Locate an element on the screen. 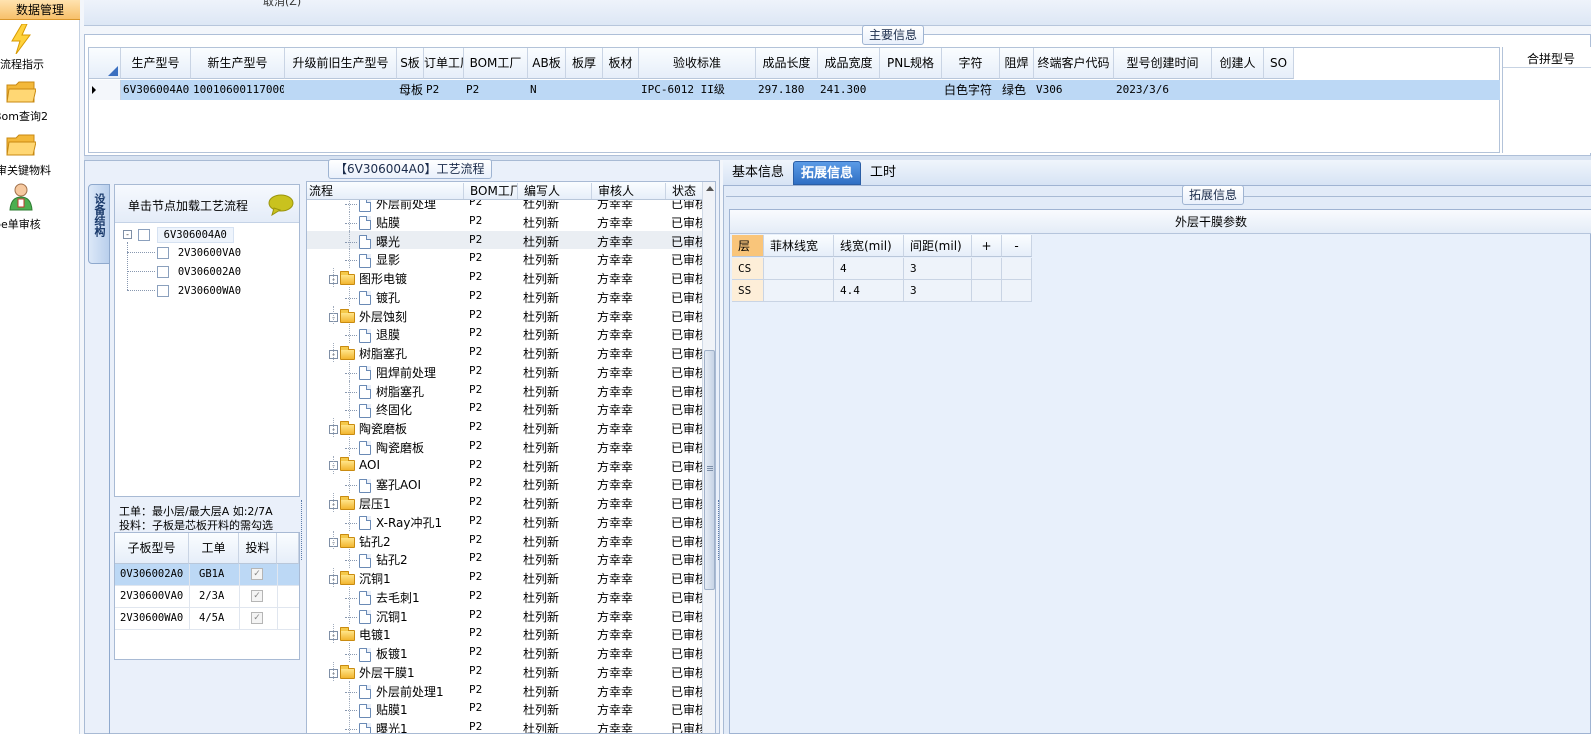  flow-row: -外层干膜1 P2 杜列新方幸幸已审核 is located at coordinates (504, 671).